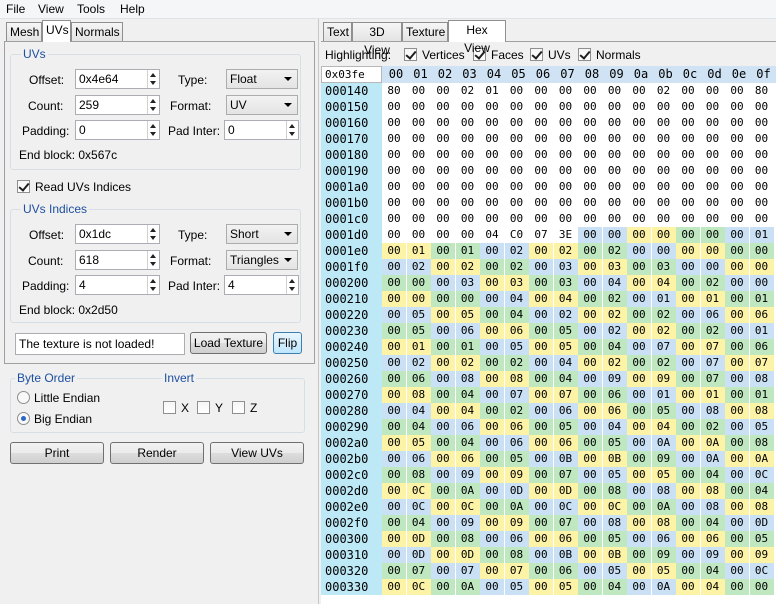 This screenshot has height=604, width=776. Describe the element at coordinates (23, 186) in the screenshot. I see `read-indices-checkbox` at that location.